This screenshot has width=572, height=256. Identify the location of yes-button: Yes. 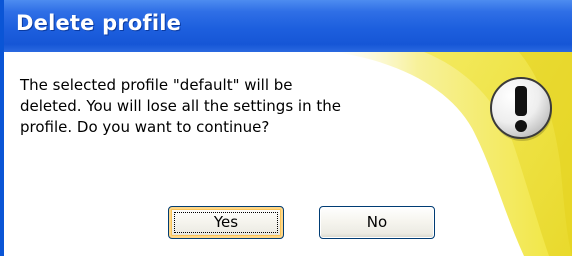
(226, 222).